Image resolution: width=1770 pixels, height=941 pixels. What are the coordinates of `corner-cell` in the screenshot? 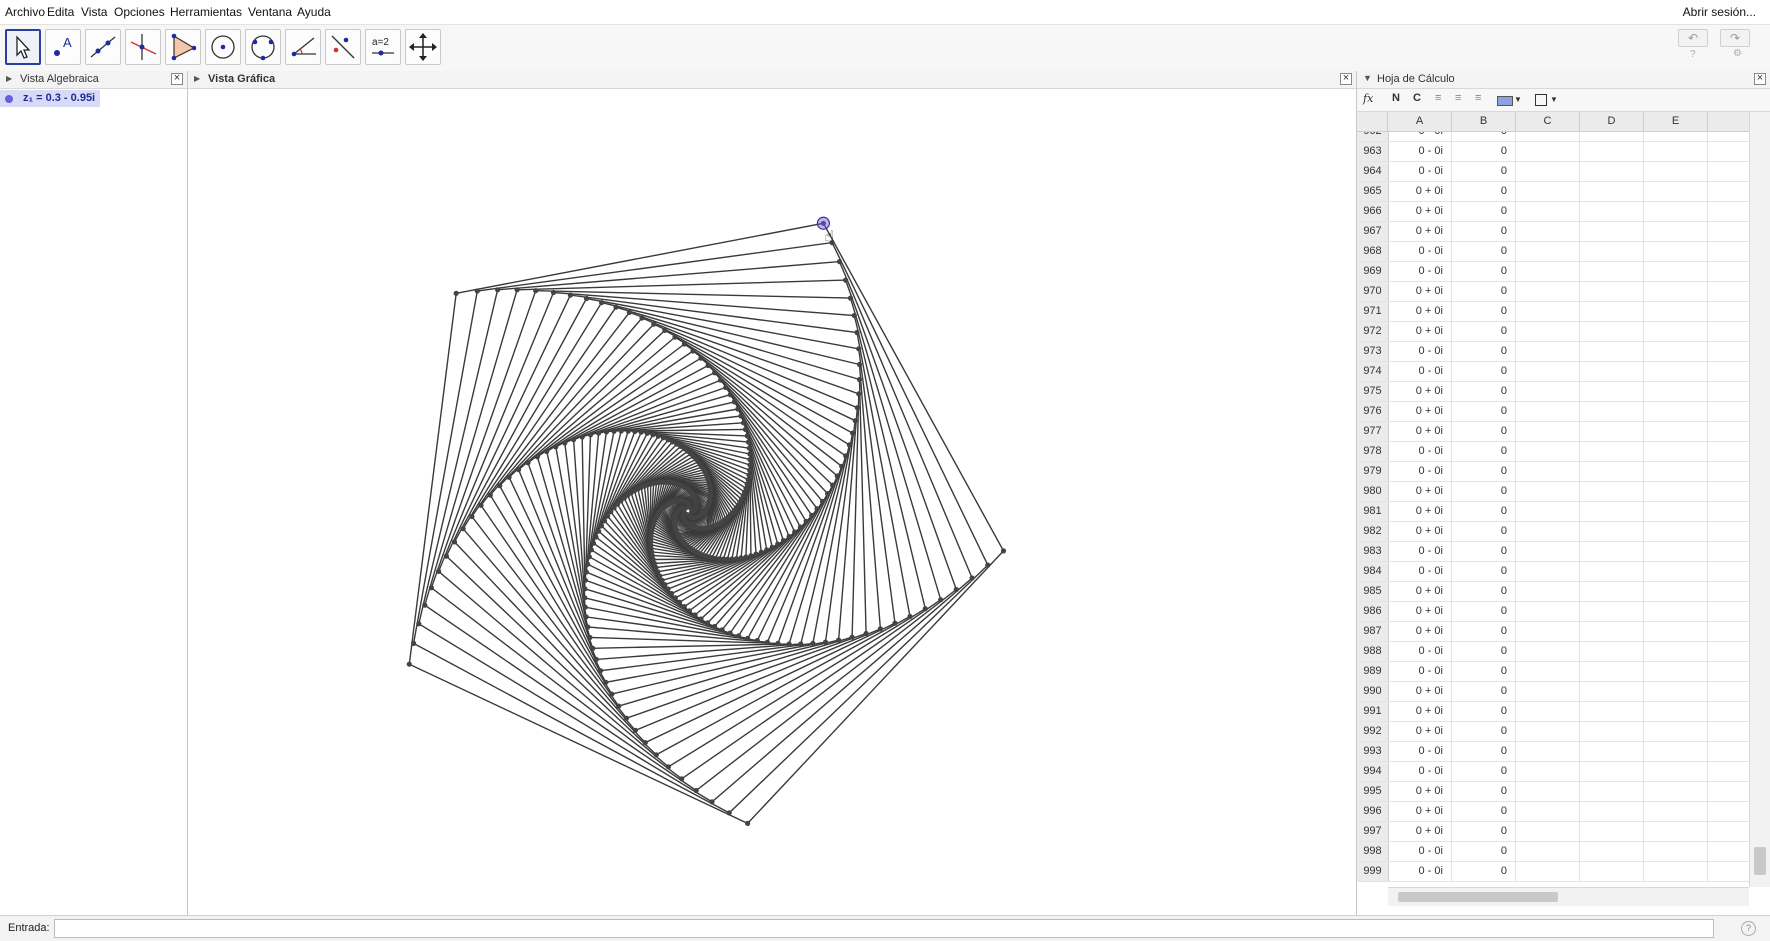 It's located at (1372, 121).